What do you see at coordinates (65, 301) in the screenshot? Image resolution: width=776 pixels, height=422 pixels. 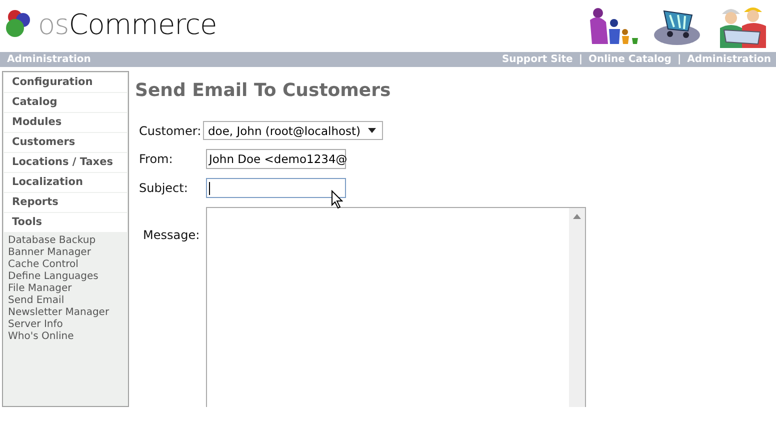 I see `sidebar-link: Send Email` at bounding box center [65, 301].